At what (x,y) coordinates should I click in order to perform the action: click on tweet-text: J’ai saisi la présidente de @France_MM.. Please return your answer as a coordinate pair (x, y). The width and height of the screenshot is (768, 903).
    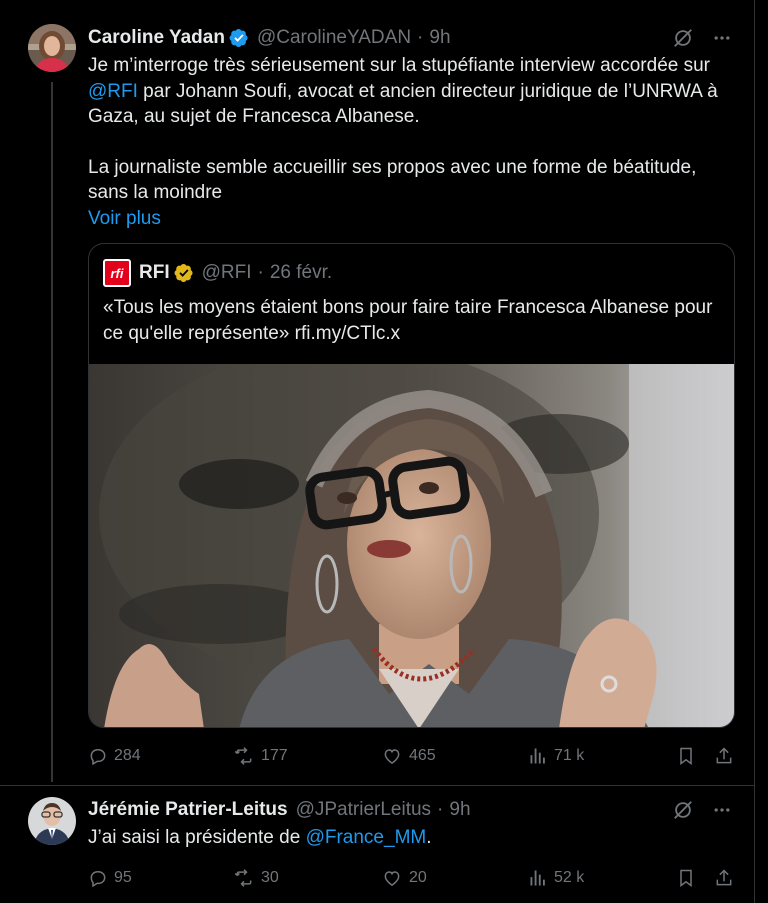
    Looking at the image, I should click on (408, 838).